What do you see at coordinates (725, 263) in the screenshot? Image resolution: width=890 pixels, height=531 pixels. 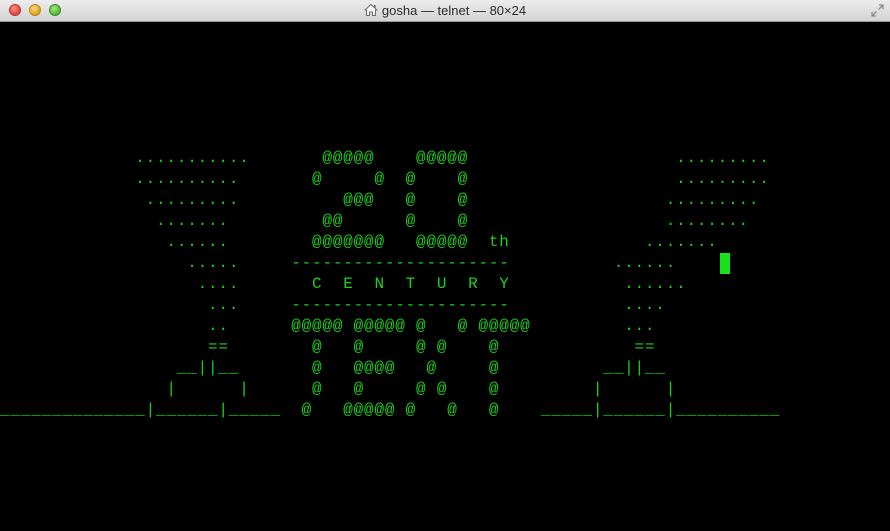 I see `terminal-cursor` at bounding box center [725, 263].